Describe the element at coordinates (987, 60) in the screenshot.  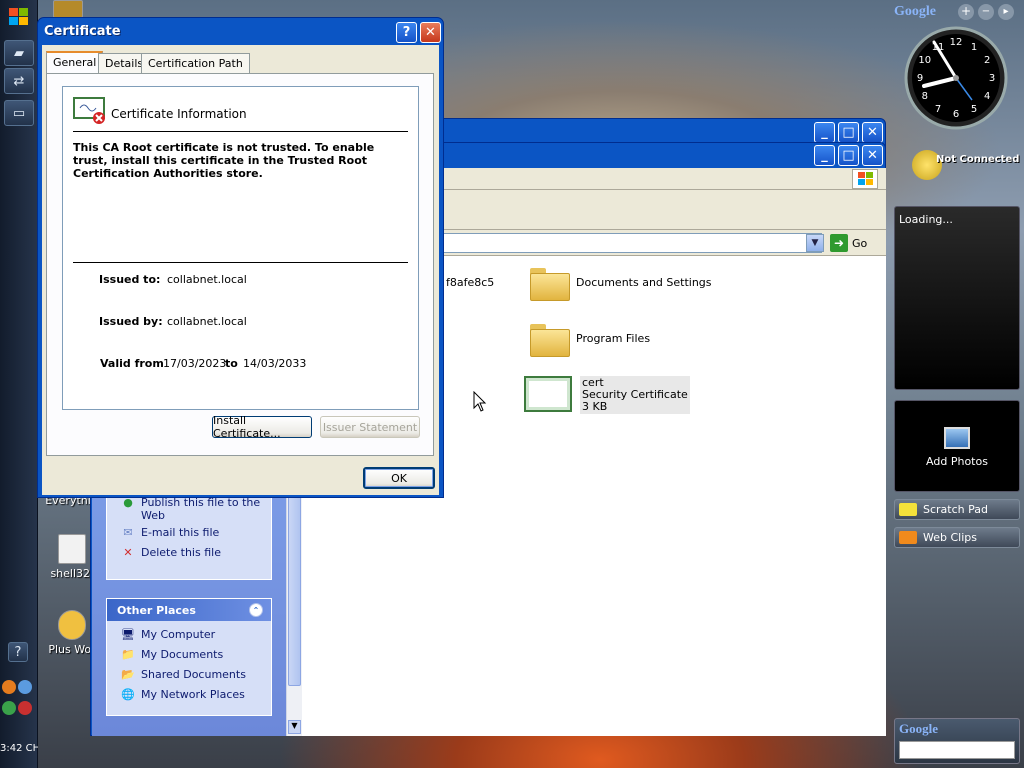
I see `clock-numeral: 2` at that location.